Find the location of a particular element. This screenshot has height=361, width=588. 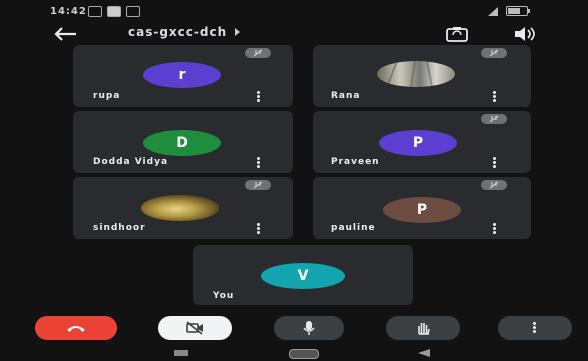

camera-flip-icon is located at coordinates (457, 34).